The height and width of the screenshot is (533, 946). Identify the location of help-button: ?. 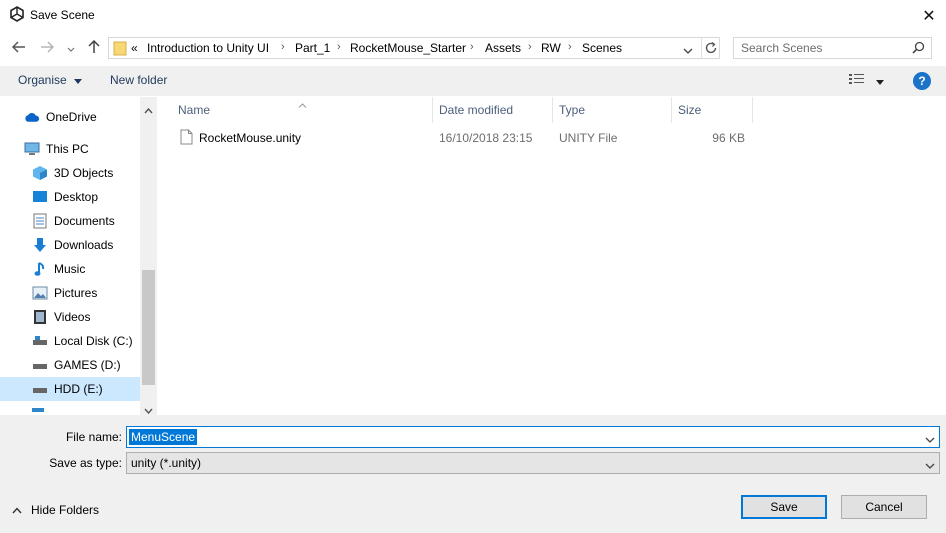
(922, 81).